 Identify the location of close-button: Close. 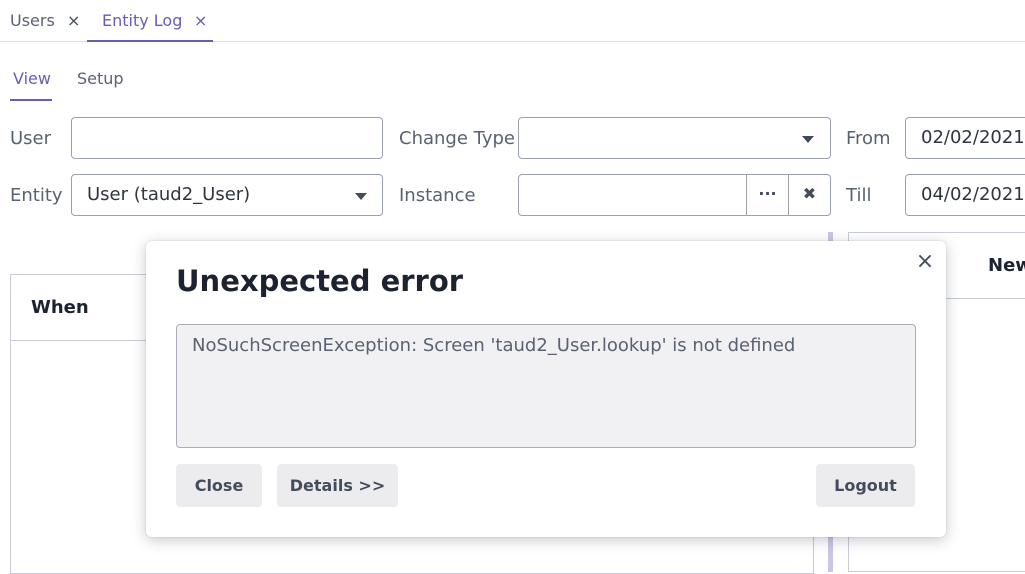
(219, 485).